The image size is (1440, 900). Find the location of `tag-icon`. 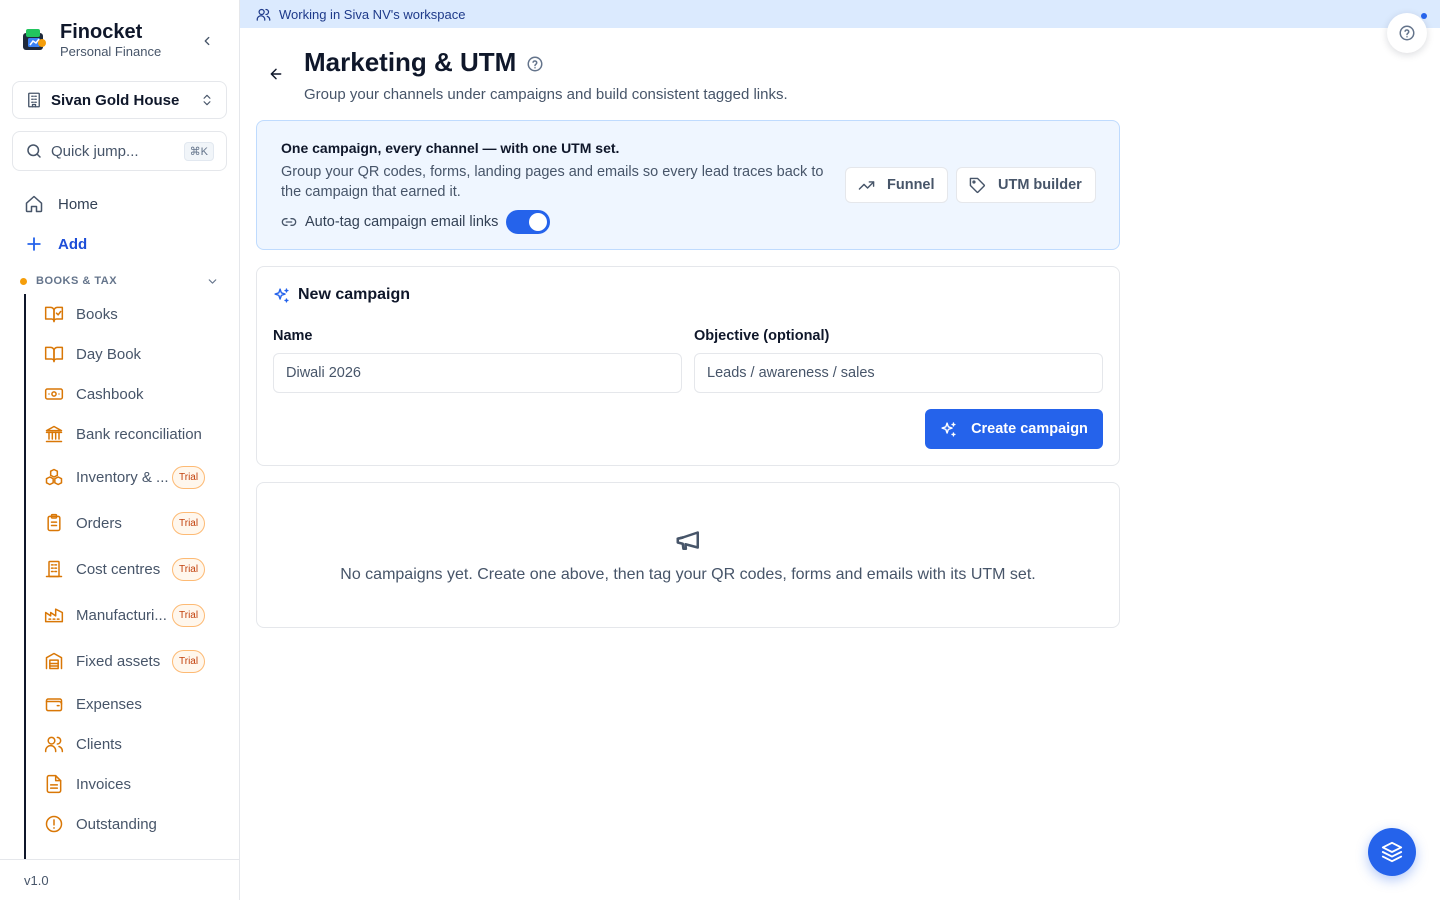

tag-icon is located at coordinates (977, 185).